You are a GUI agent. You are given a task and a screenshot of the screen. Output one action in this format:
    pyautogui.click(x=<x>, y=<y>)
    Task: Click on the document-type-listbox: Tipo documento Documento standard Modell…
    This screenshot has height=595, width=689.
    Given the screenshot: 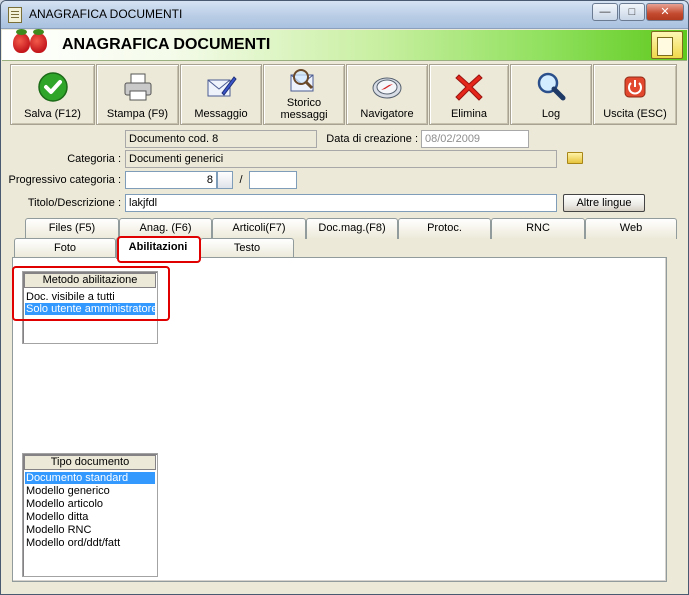 What is the action you would take?
    pyautogui.click(x=90, y=515)
    